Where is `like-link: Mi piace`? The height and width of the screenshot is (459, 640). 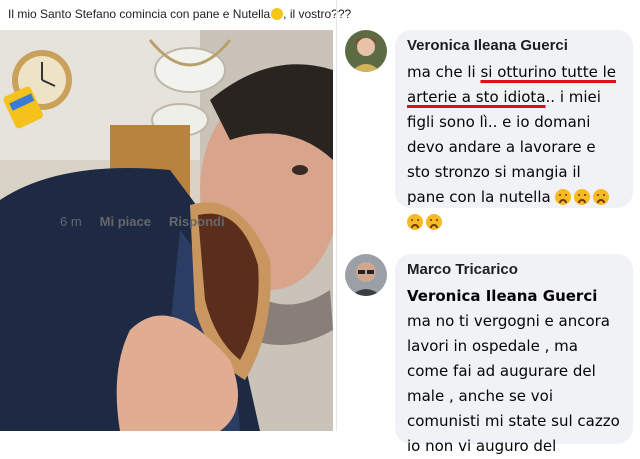 like-link: Mi piace is located at coordinates (125, 221).